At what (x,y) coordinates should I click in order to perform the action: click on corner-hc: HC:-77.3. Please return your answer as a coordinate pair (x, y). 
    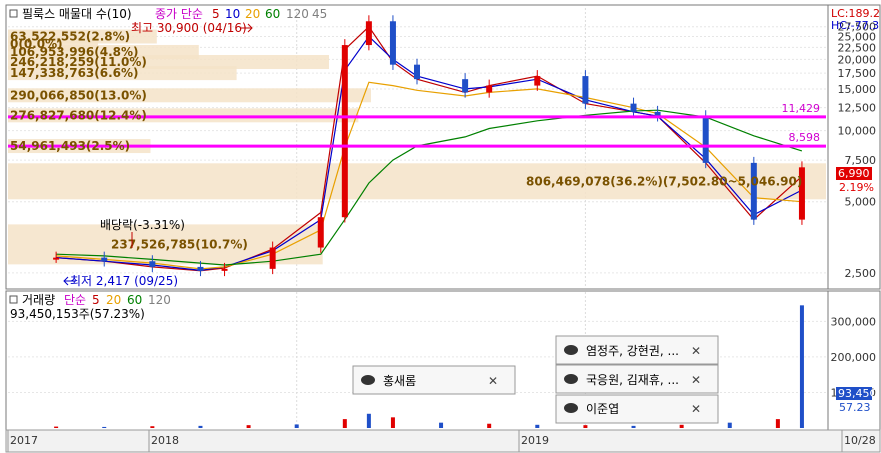
    Looking at the image, I should click on (855, 25).